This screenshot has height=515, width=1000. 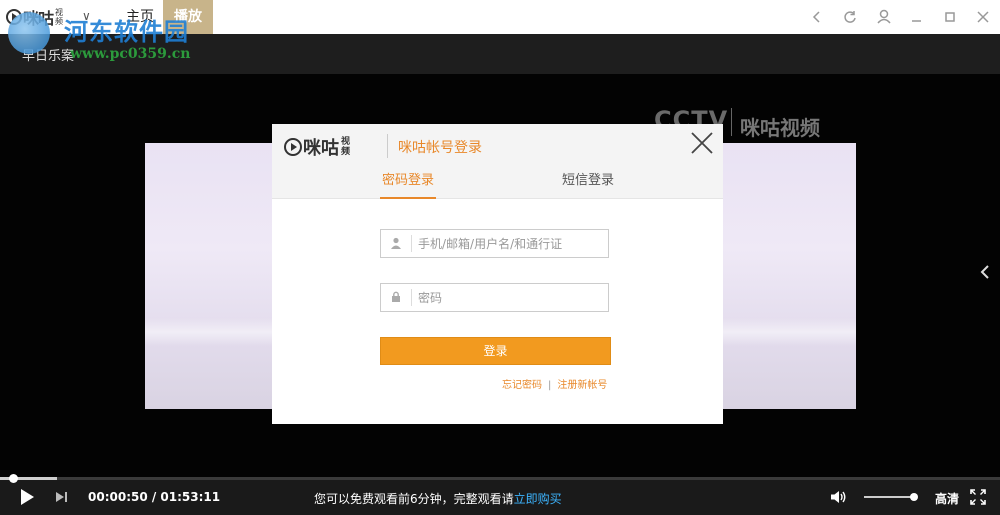 What do you see at coordinates (440, 148) in the screenshot?
I see `dialog-title: 咪咕帐号登录` at bounding box center [440, 148].